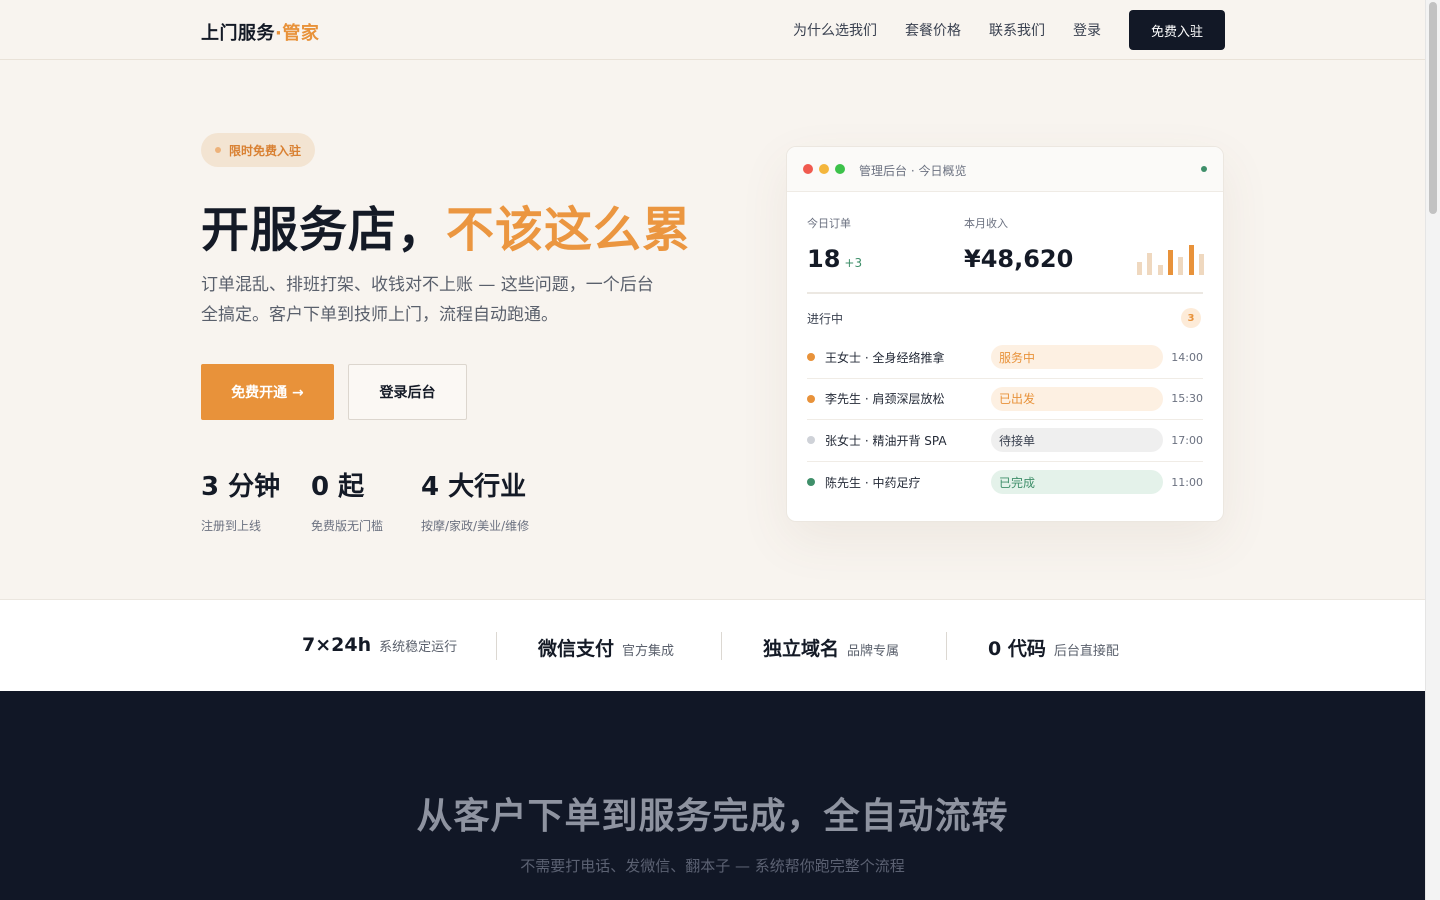  What do you see at coordinates (238, 33) in the screenshot?
I see `brand-name: 上门服务` at bounding box center [238, 33].